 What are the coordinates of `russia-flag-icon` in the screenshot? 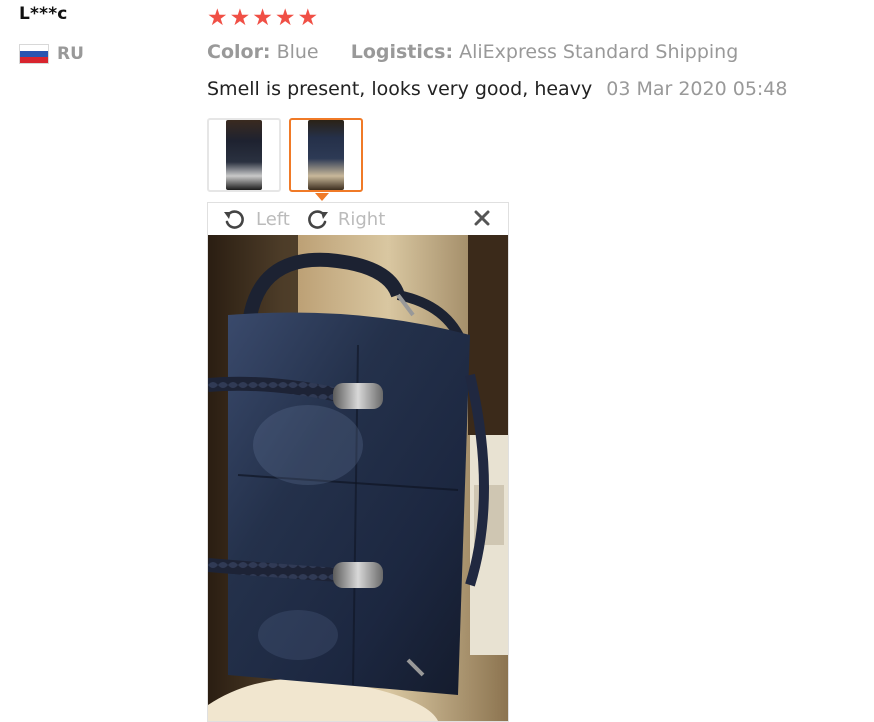 It's located at (34, 54).